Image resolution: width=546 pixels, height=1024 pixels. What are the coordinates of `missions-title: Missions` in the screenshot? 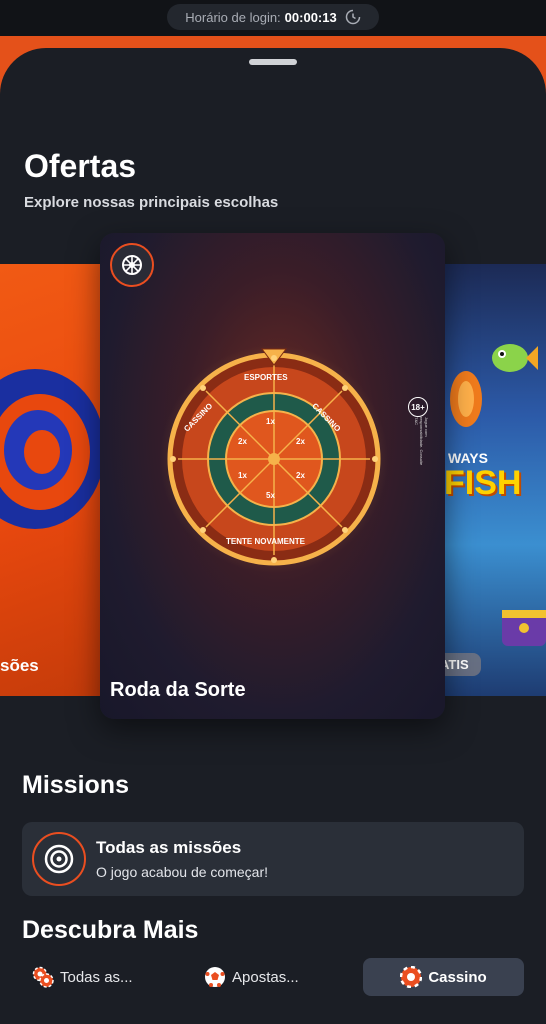 It's located at (75, 785).